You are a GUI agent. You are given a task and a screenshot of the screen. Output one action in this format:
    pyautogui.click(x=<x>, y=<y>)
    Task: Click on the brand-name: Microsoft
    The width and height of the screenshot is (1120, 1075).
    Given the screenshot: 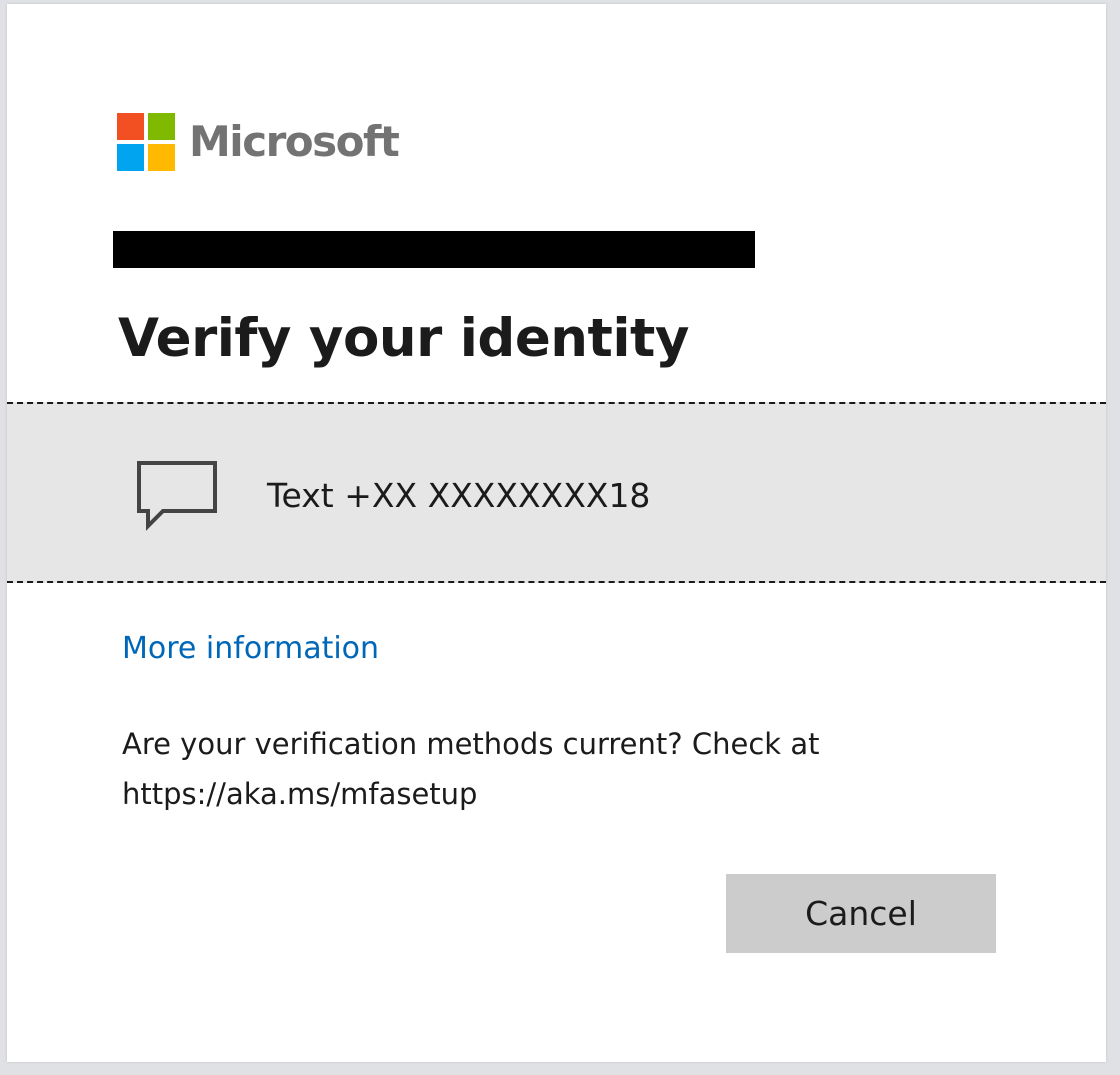 What is the action you would take?
    pyautogui.click(x=294, y=141)
    